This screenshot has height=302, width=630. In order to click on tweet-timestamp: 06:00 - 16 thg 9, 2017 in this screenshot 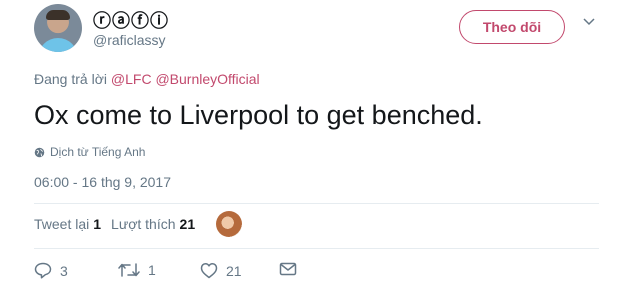, I will do `click(102, 182)`.